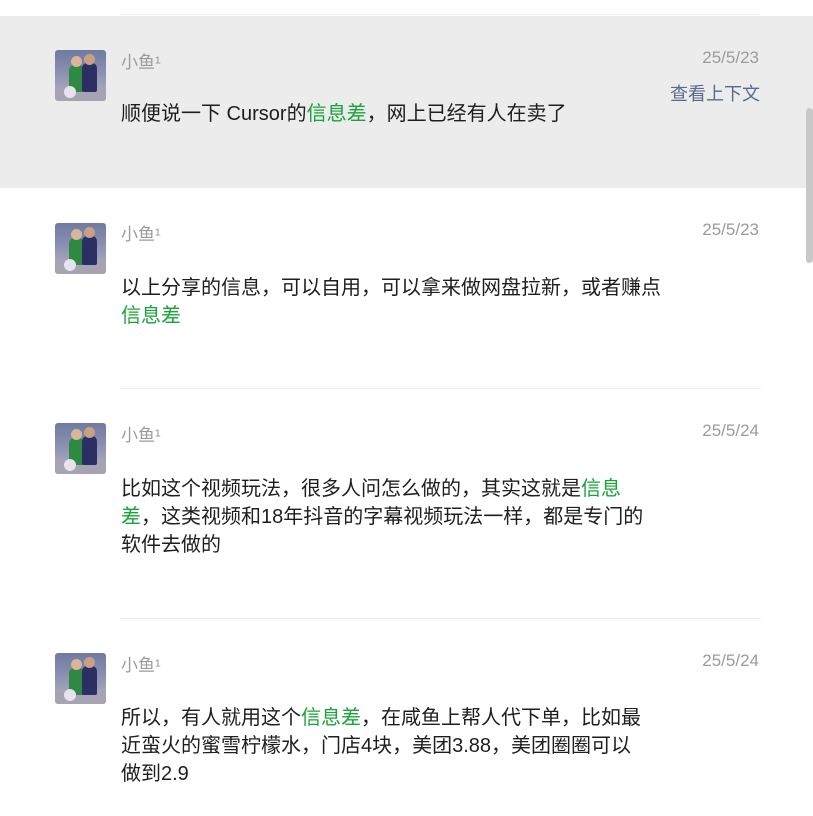  I want to click on content-text: 所以，有人就用这个, so click(211, 718).